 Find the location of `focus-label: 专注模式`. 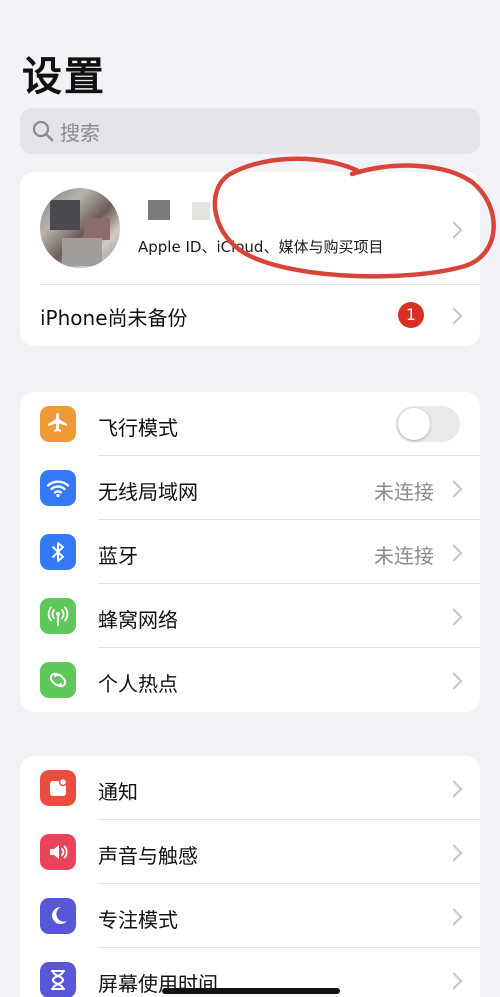

focus-label: 专注模式 is located at coordinates (138, 920).